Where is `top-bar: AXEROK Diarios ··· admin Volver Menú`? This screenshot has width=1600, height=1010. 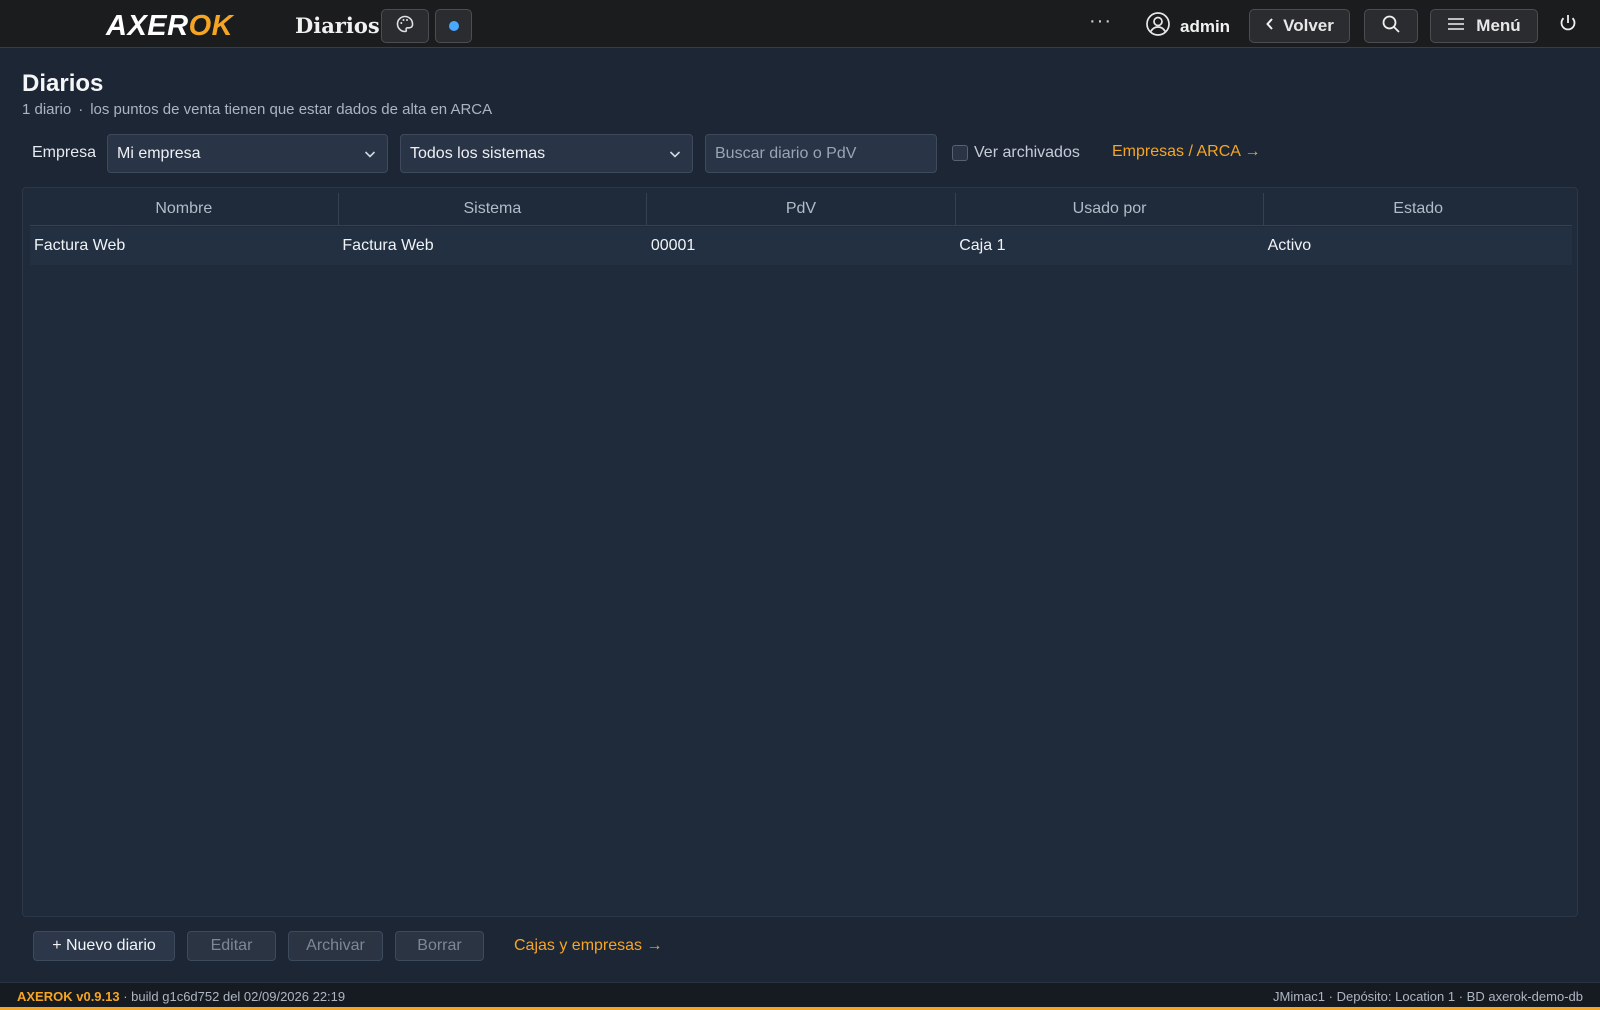 top-bar: AXEROK Diarios ··· admin Volver Menú is located at coordinates (800, 24).